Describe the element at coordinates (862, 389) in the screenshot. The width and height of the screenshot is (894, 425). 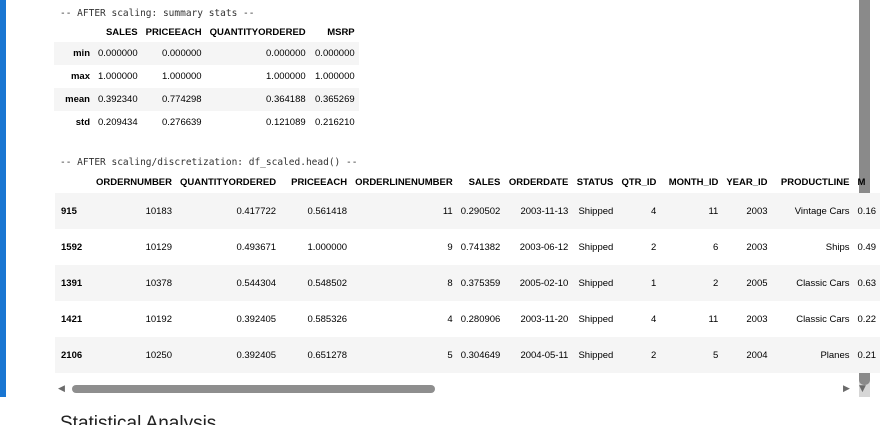
I see `scroll-down-arrow-icon: ▼` at that location.